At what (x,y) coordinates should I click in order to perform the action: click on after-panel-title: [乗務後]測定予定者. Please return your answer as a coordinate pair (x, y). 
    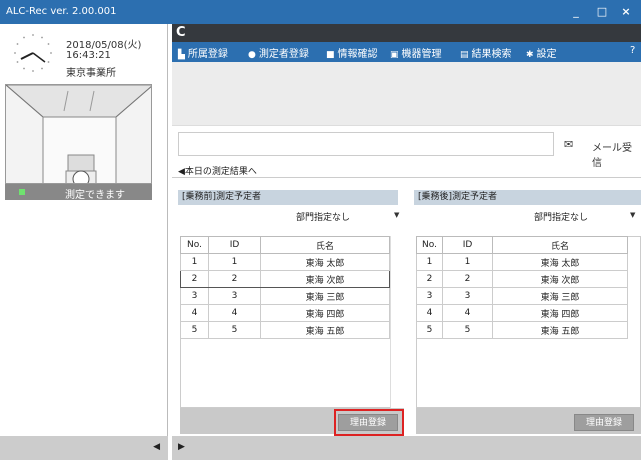
    Looking at the image, I should click on (527, 197).